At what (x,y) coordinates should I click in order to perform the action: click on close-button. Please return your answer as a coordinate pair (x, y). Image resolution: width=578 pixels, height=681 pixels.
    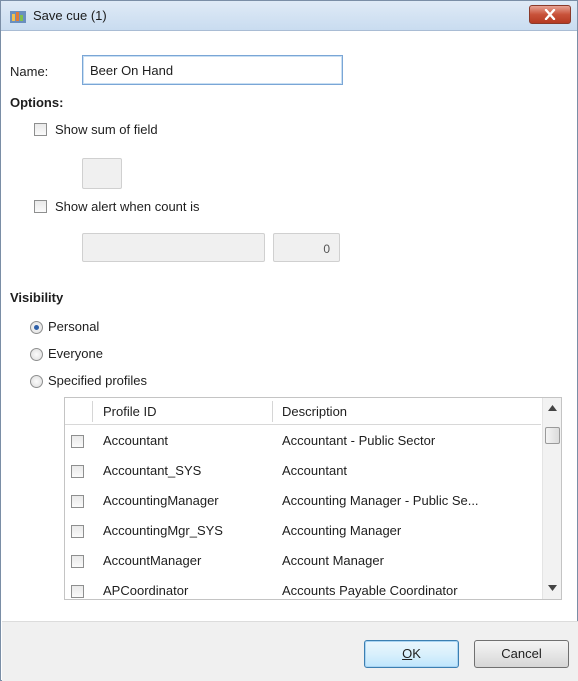
    Looking at the image, I should click on (550, 14).